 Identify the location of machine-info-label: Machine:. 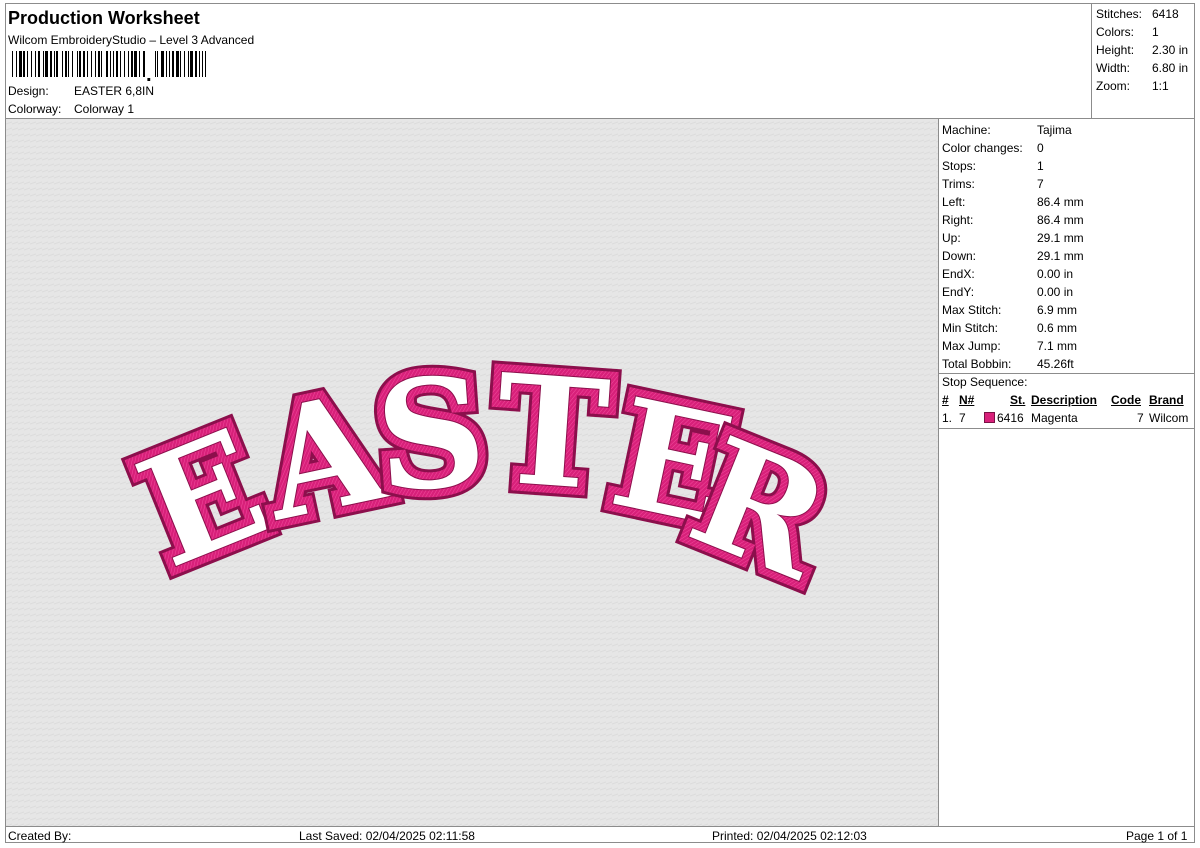
(966, 130).